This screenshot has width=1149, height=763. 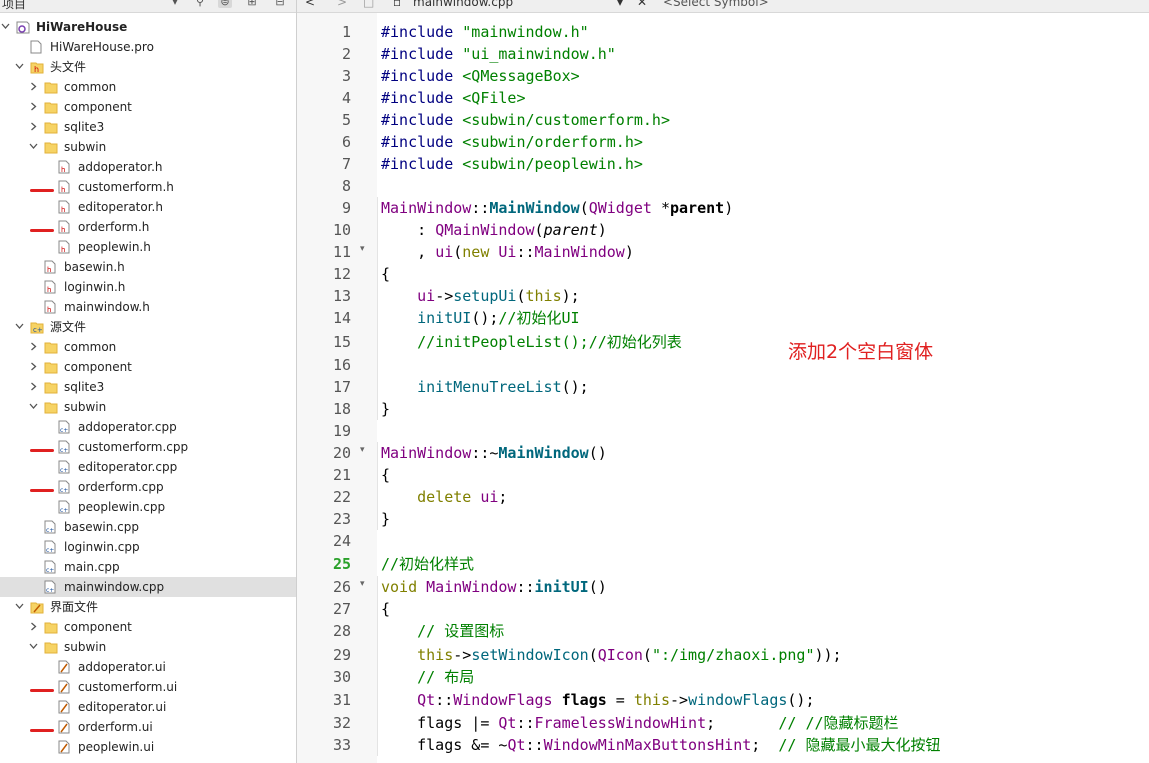 What do you see at coordinates (444, 497) in the screenshot?
I see `code-line: delete ui;` at bounding box center [444, 497].